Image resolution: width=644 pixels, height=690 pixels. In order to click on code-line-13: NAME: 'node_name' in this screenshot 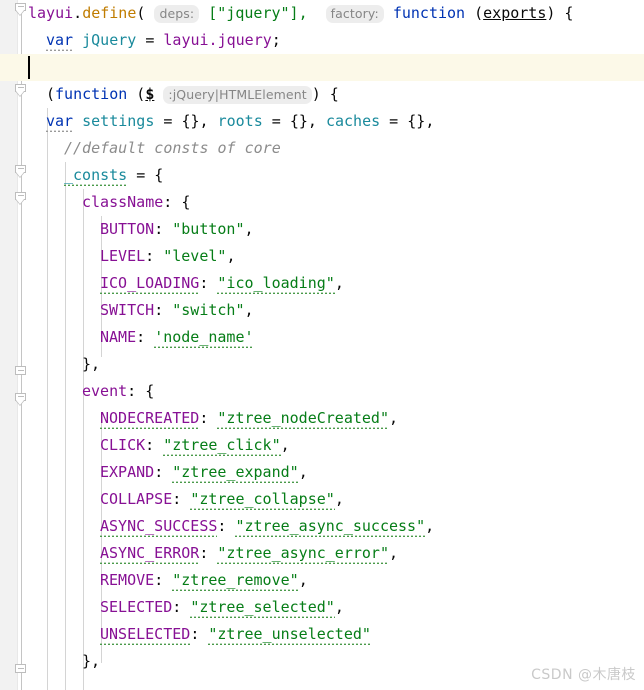, I will do `click(322, 337)`.